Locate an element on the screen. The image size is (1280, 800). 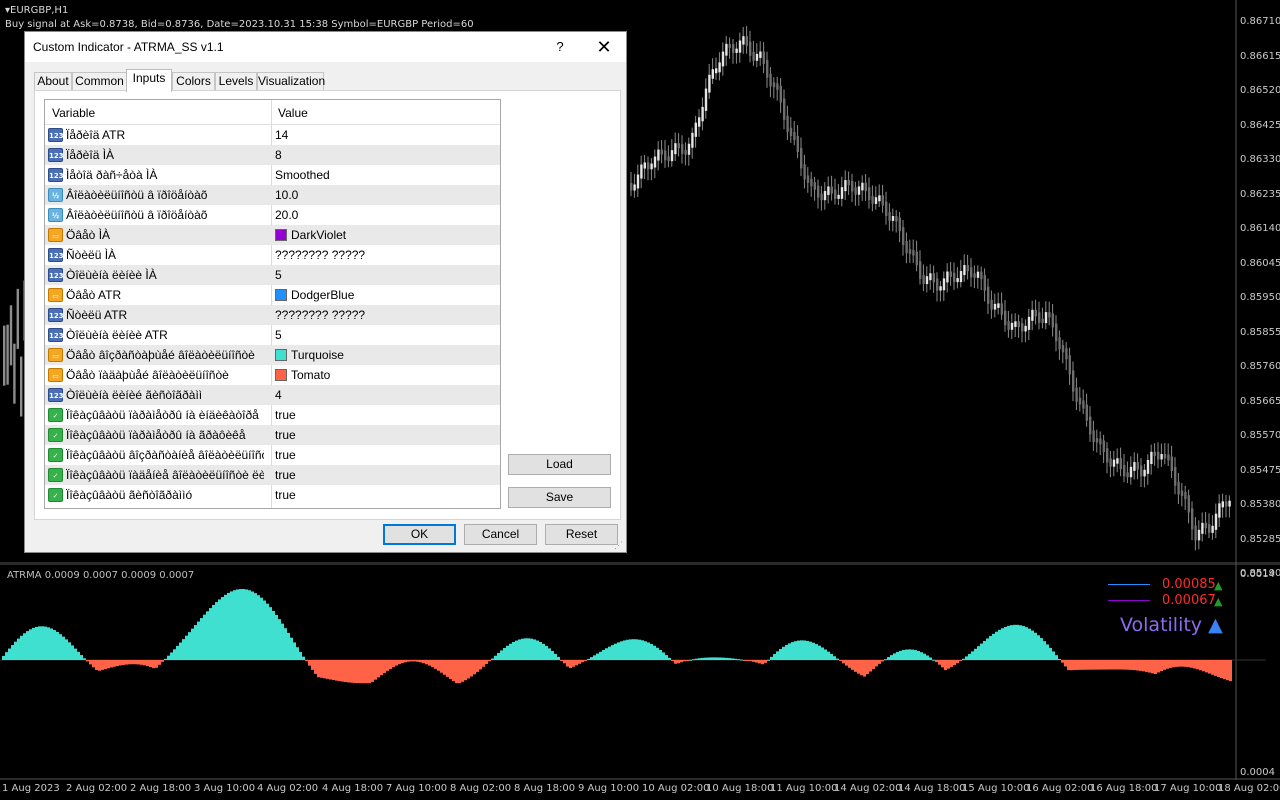
table-row: 123 Òîëùèíà ëèíèè ÌÀ 5 is located at coordinates (272, 275).